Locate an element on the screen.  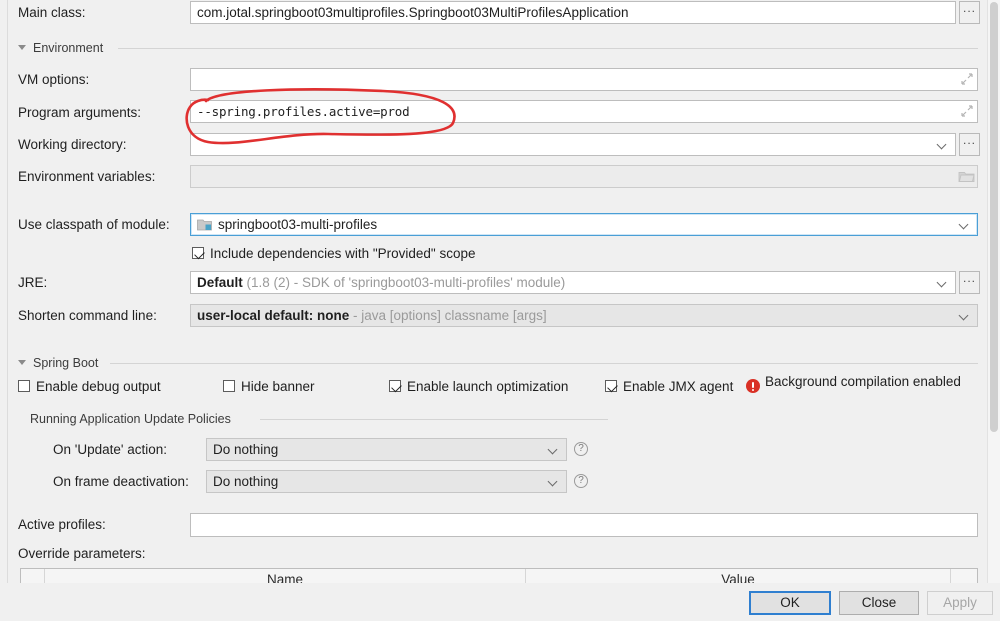
on-frame-deactivation-label: On frame deactivation: is located at coordinates (121, 481).